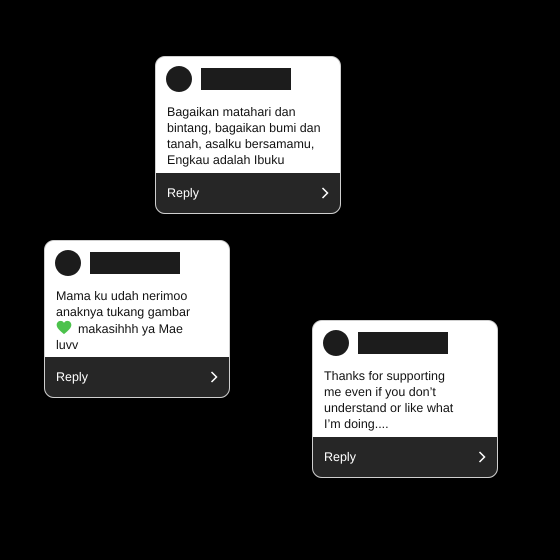 The width and height of the screenshot is (560, 560). What do you see at coordinates (244, 136) in the screenshot?
I see `comment-text: Bagaikan matahari dan bintang, bagaikan bumi dan tanah, asalku bersamamu, Engkau adalah Ibuku` at bounding box center [244, 136].